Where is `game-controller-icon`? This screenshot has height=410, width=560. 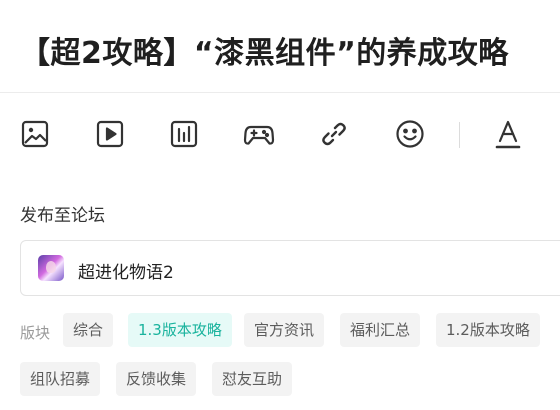 game-controller-icon is located at coordinates (259, 134).